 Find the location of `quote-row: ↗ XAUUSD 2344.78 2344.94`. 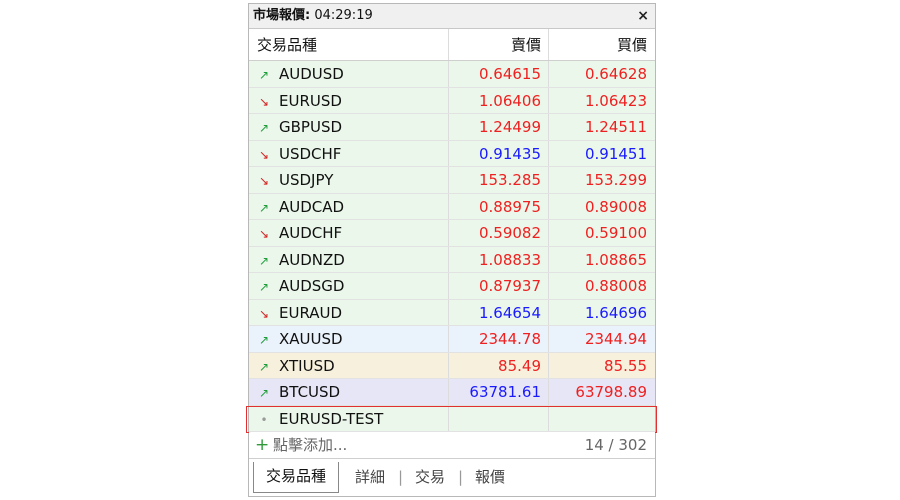

quote-row: ↗ XAUUSD 2344.78 2344.94 is located at coordinates (452, 339).